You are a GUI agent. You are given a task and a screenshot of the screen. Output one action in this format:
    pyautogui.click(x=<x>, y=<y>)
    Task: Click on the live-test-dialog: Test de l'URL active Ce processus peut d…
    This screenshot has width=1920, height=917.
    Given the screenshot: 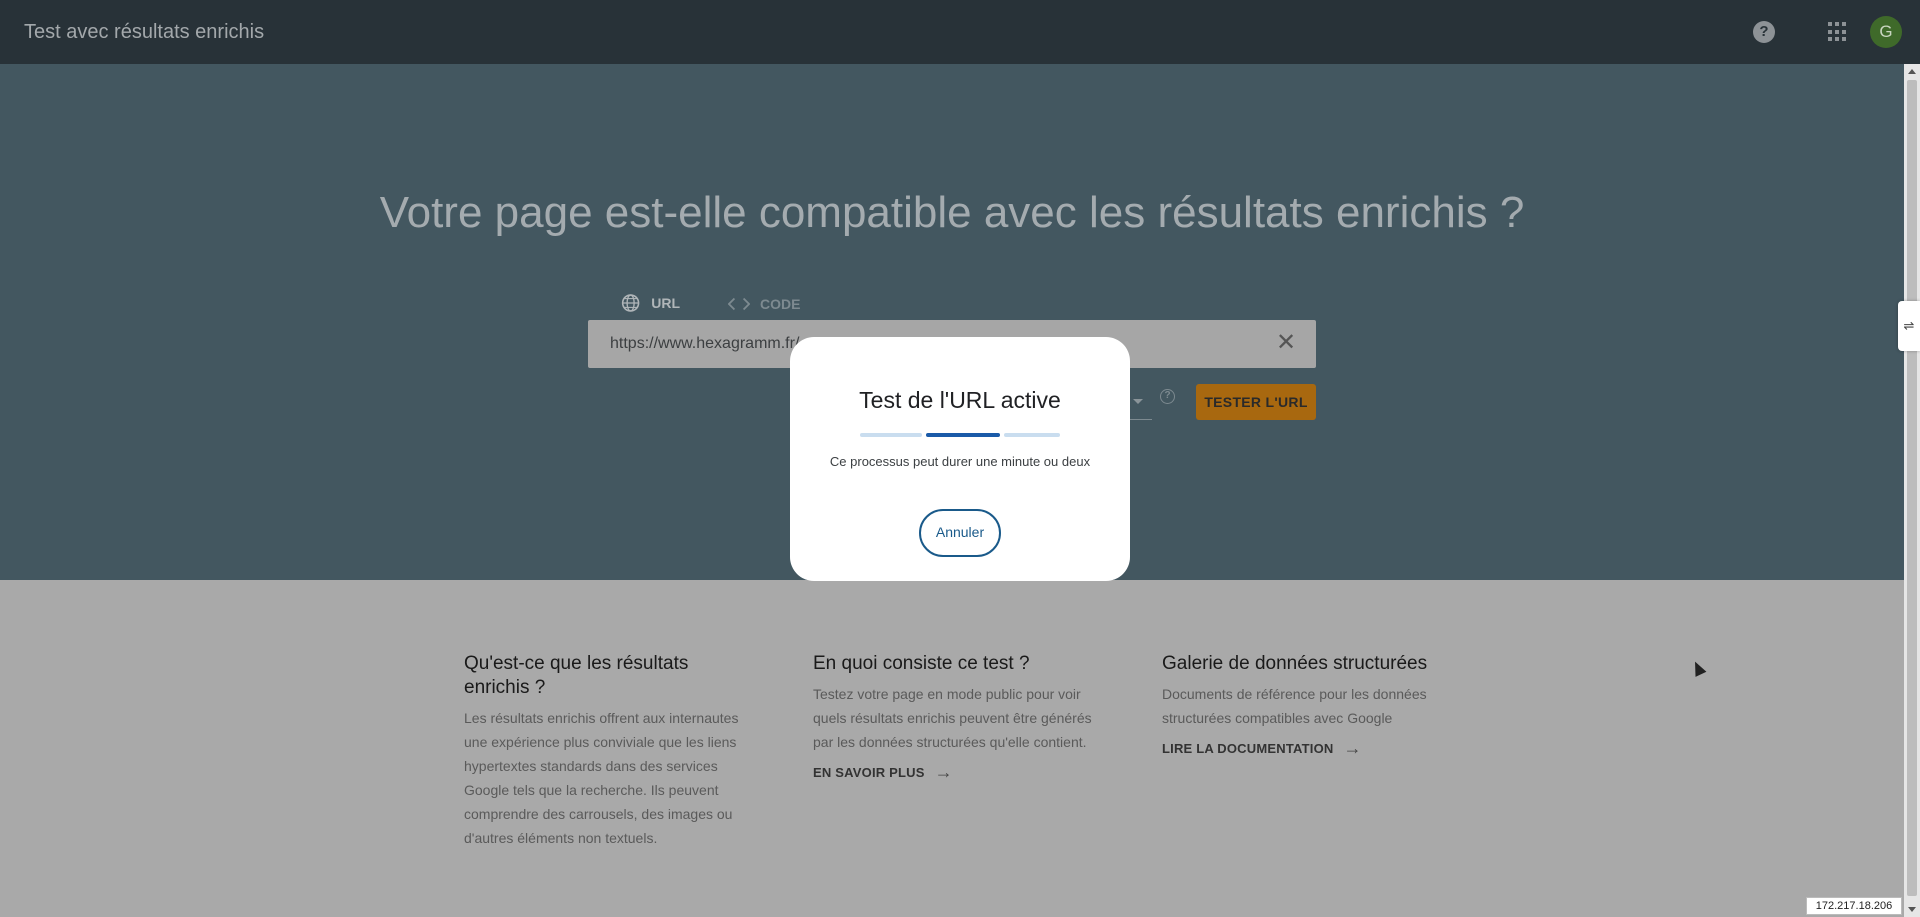 What is the action you would take?
    pyautogui.click(x=960, y=459)
    